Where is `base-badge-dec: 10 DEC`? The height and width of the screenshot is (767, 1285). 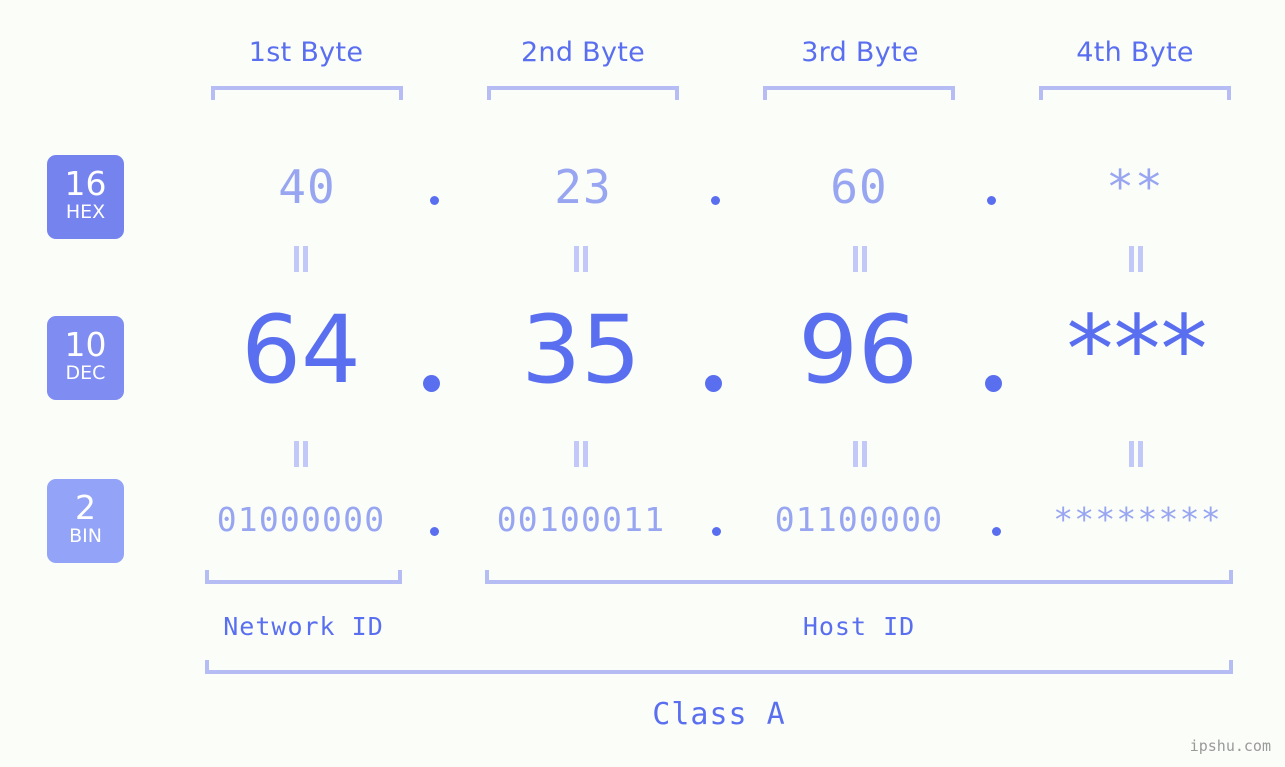
base-badge-dec: 10 DEC is located at coordinates (85, 358).